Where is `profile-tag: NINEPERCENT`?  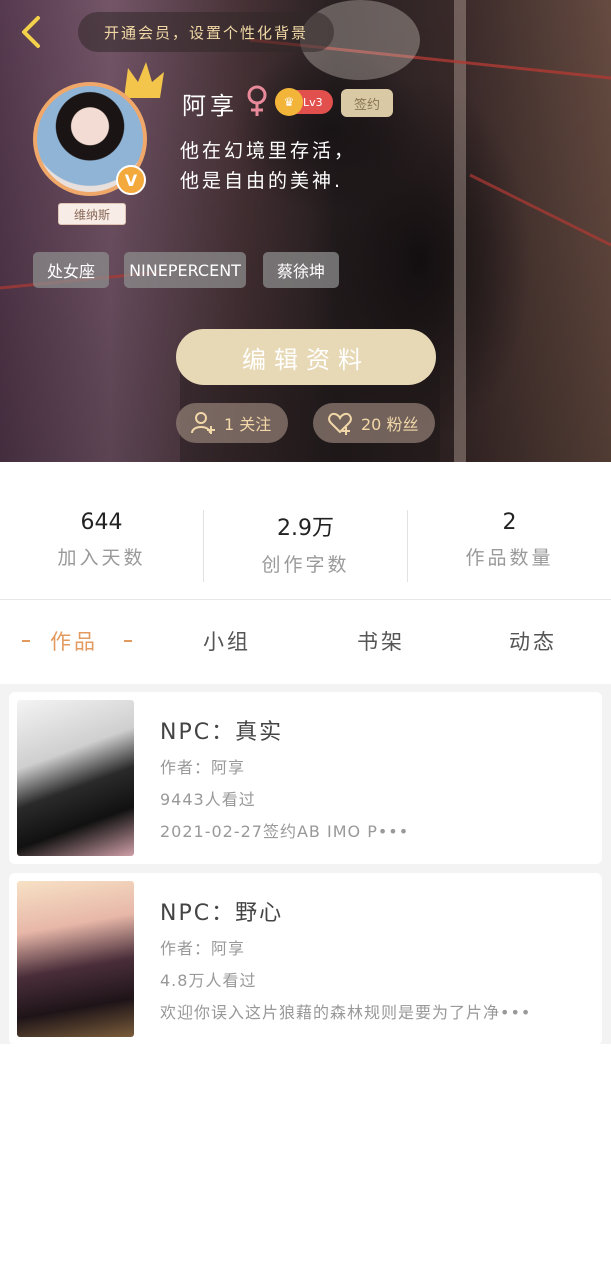 profile-tag: NINEPERCENT is located at coordinates (185, 270).